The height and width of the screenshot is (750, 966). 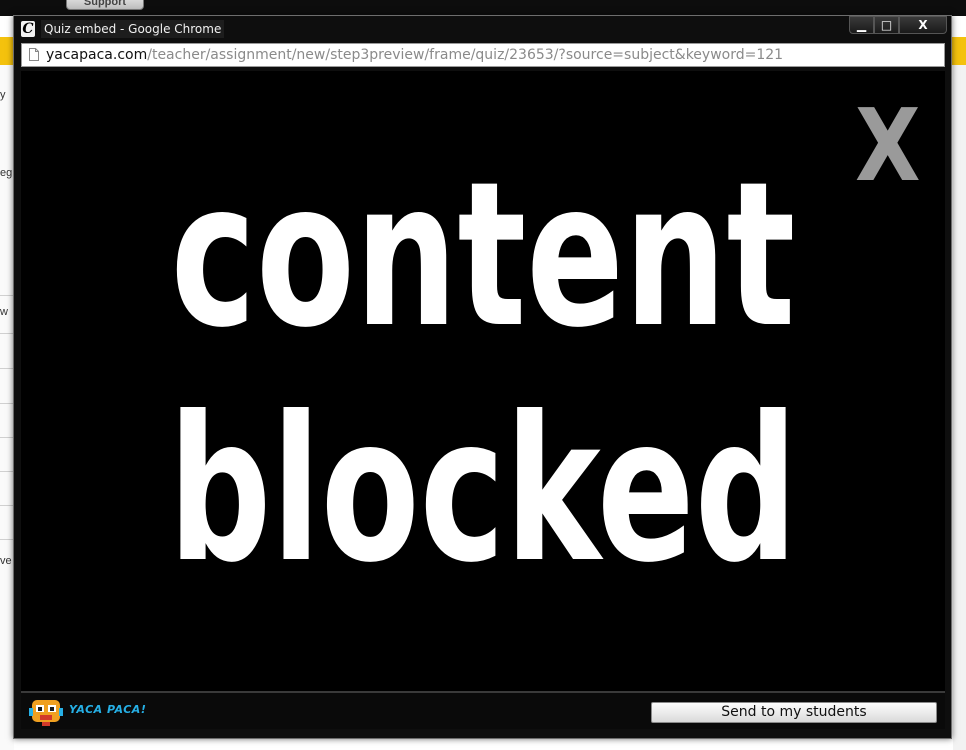 What do you see at coordinates (886, 25) in the screenshot?
I see `maximize-button: □` at bounding box center [886, 25].